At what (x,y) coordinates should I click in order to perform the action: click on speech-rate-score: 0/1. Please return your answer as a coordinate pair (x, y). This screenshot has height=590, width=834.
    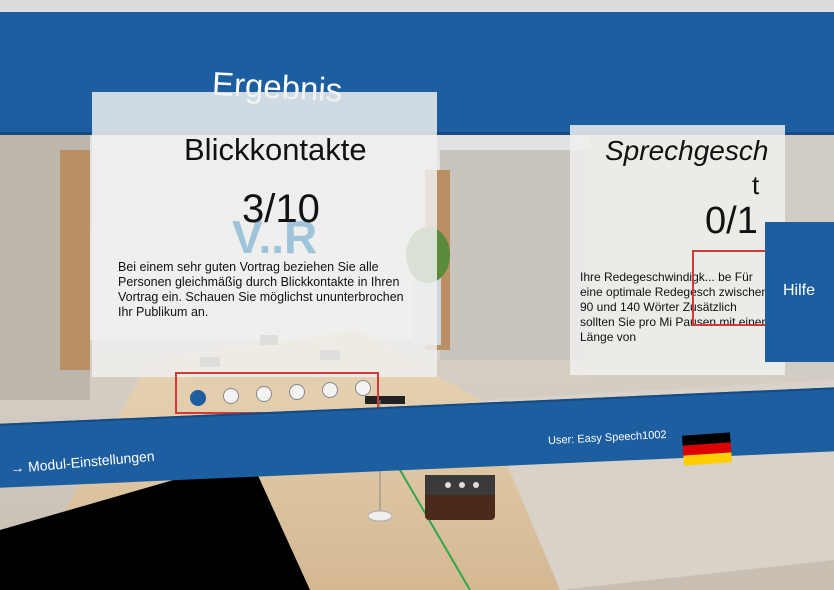
    Looking at the image, I should click on (731, 221).